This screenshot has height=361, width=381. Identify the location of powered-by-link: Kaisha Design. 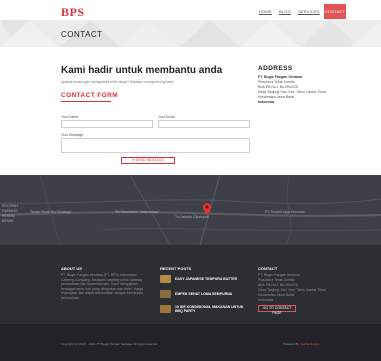
(309, 344).